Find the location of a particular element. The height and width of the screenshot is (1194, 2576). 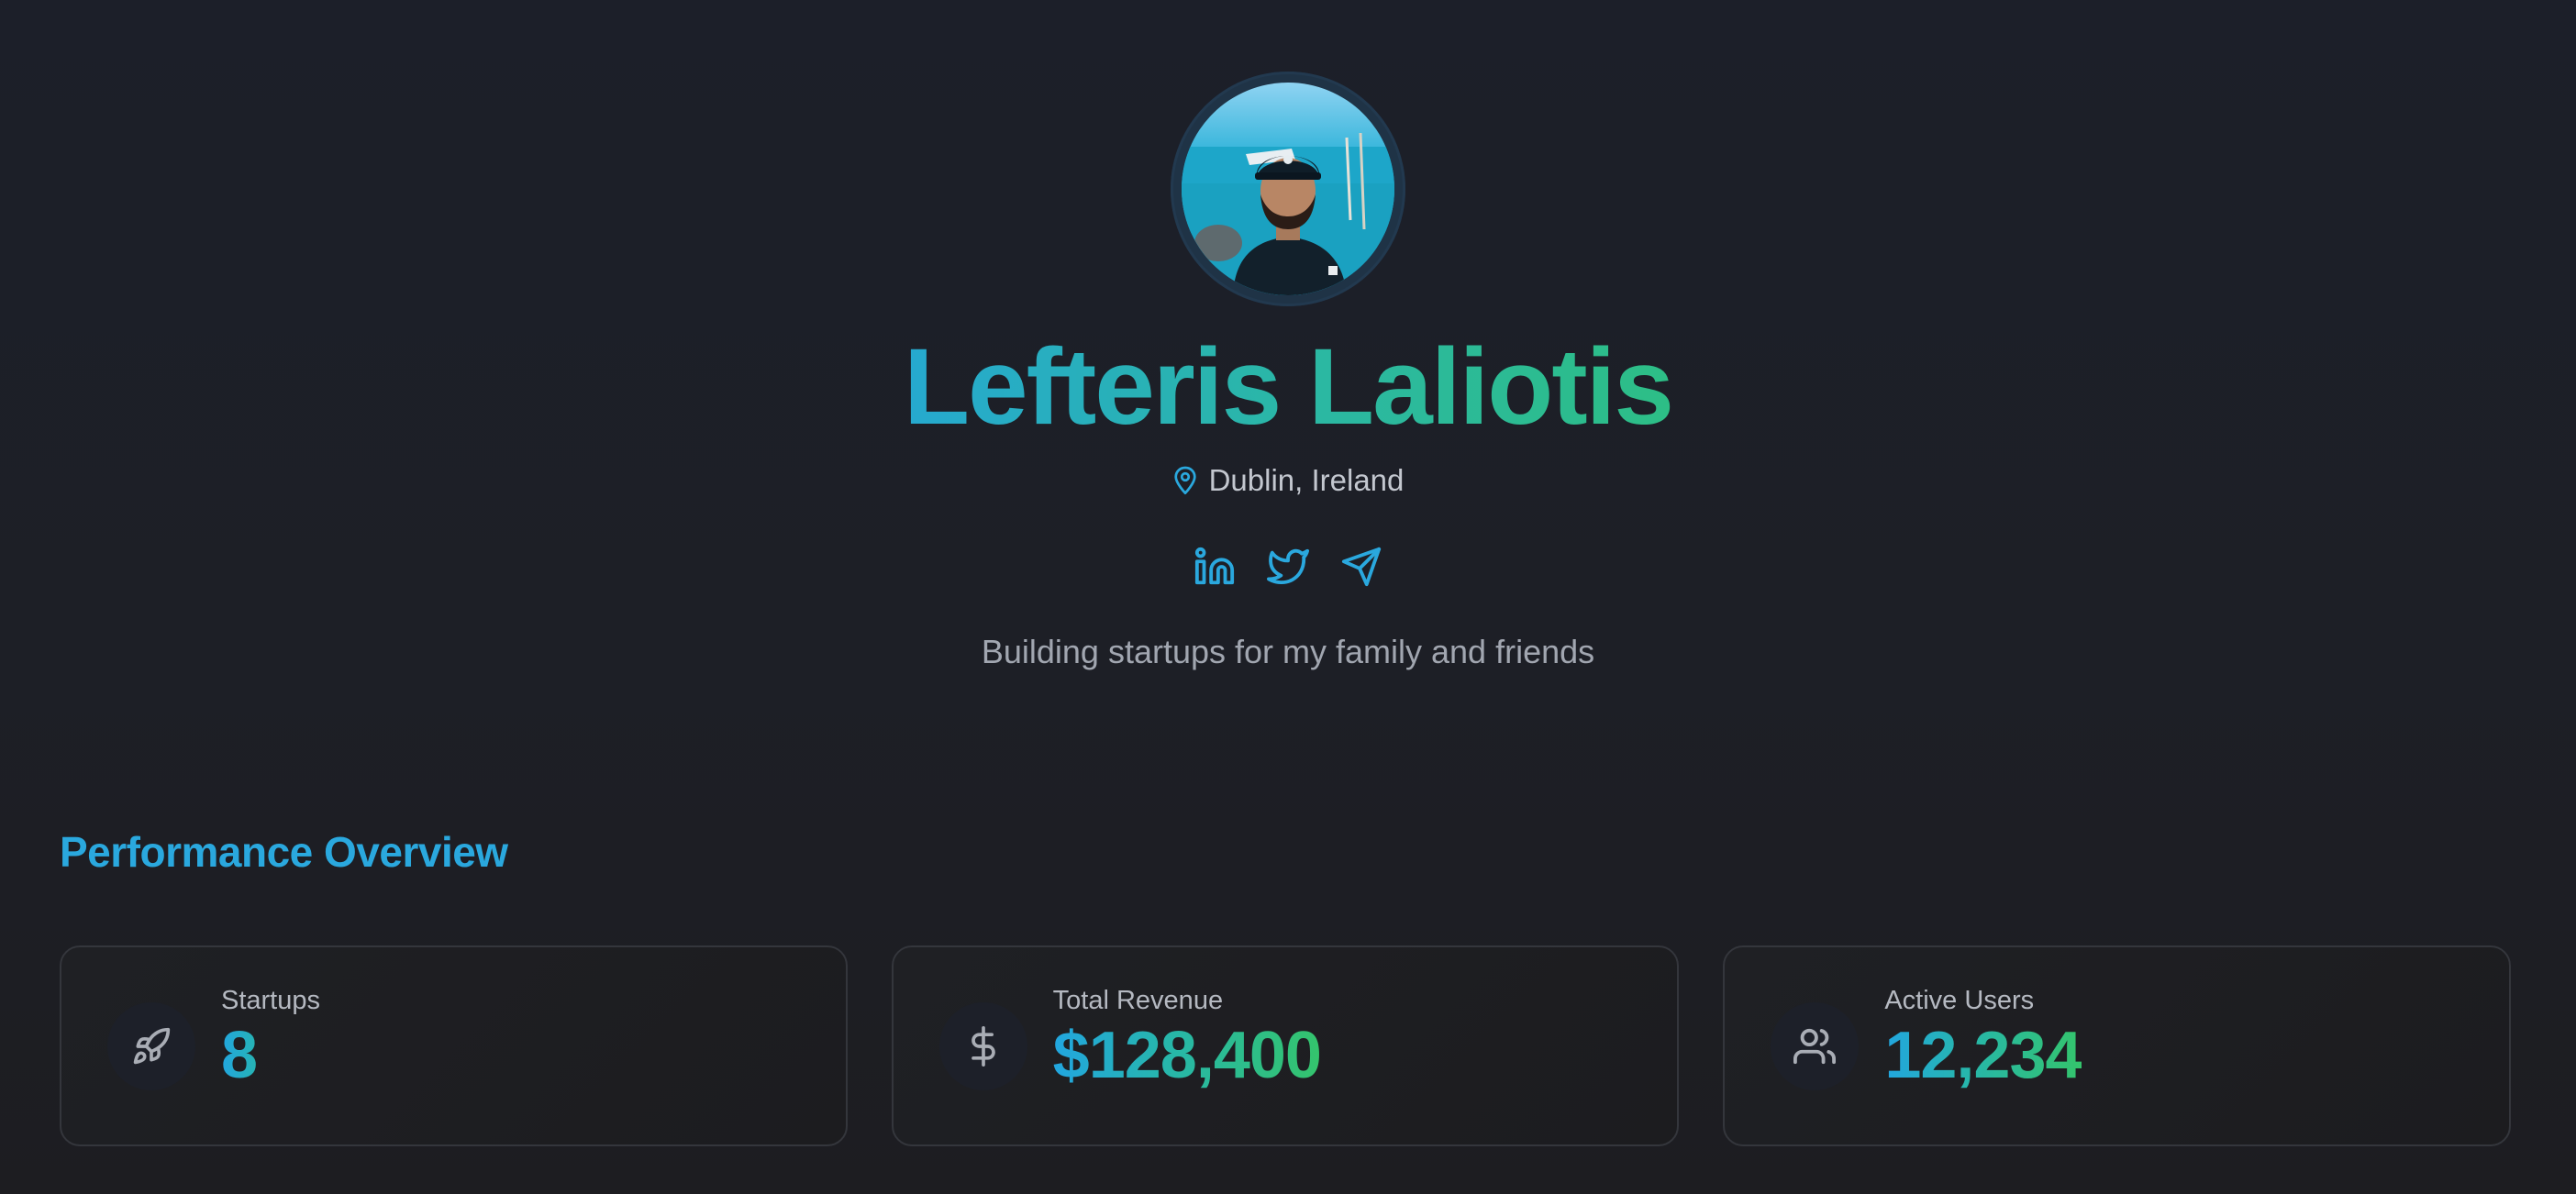

stat-card-text: Total Revenue $128,400 is located at coordinates (1187, 1039).